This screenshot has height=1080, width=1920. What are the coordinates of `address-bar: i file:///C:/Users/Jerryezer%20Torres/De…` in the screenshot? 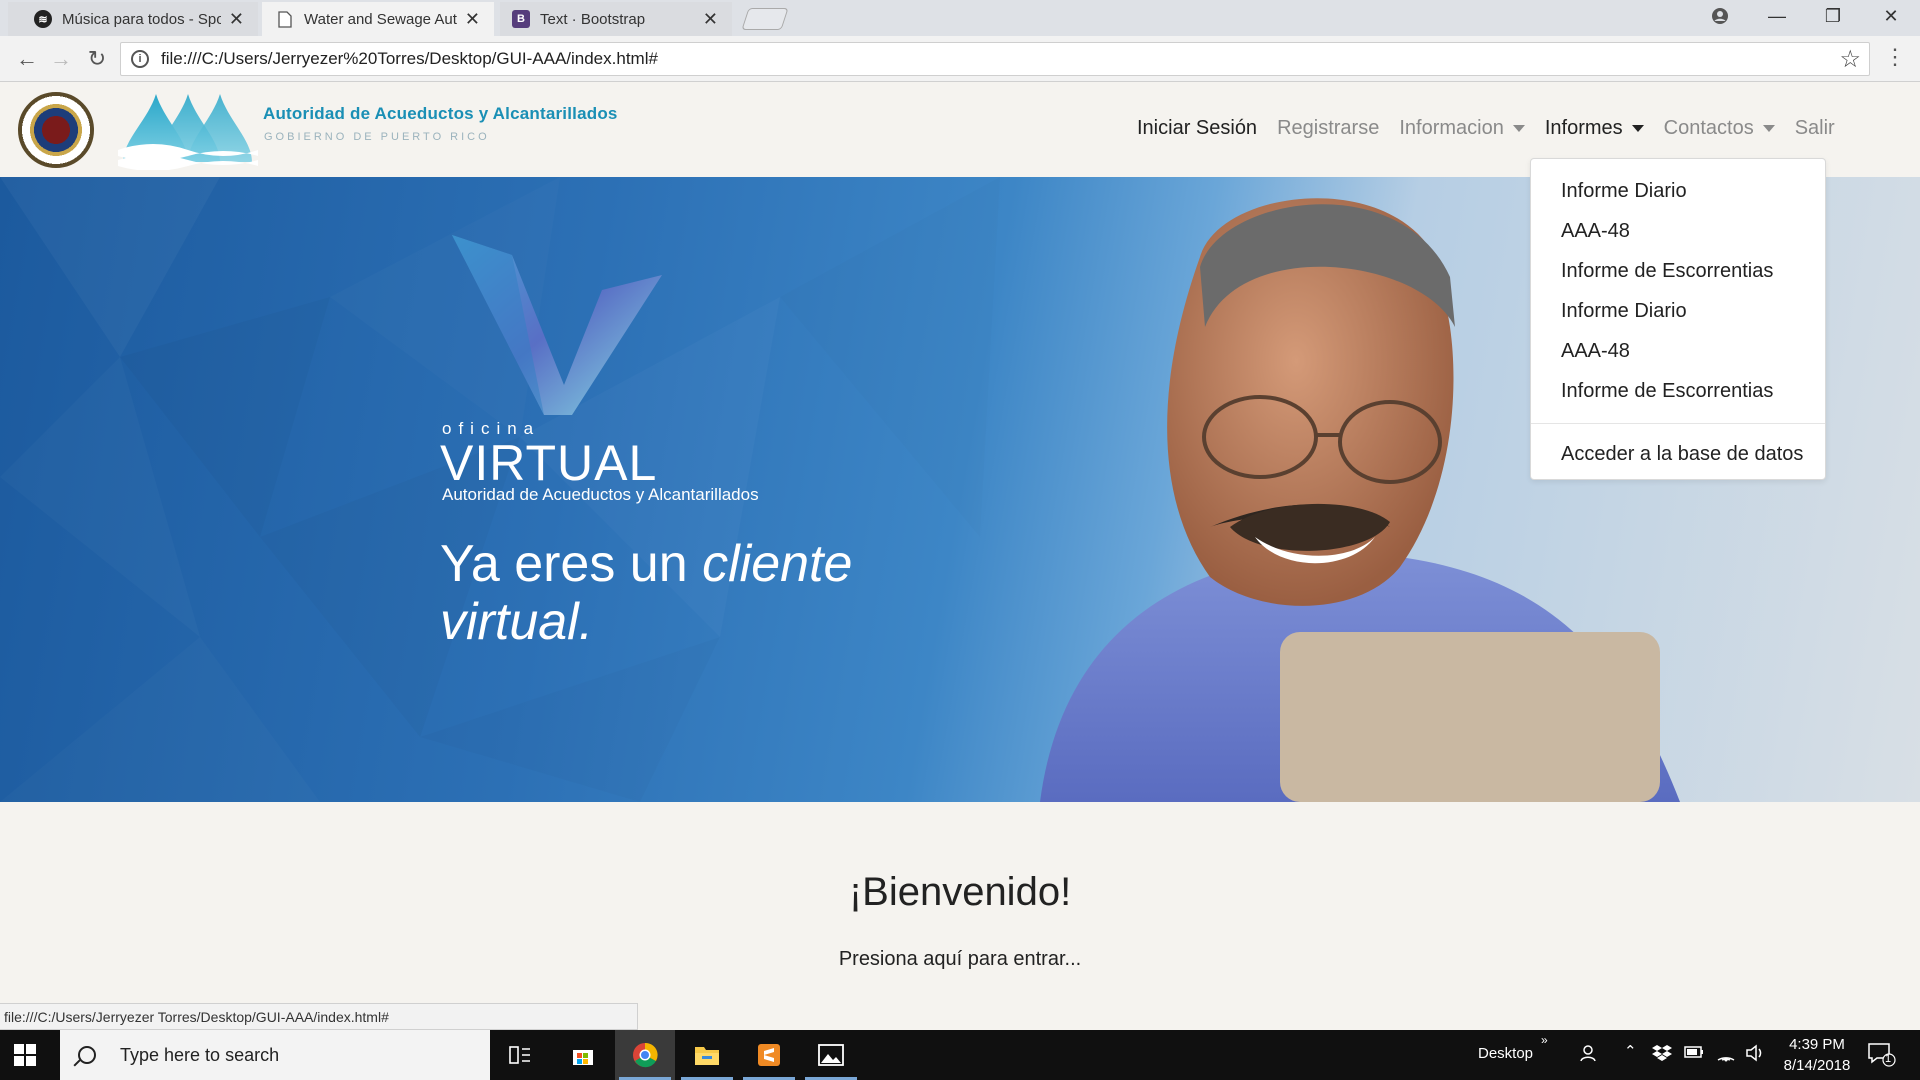 It's located at (995, 59).